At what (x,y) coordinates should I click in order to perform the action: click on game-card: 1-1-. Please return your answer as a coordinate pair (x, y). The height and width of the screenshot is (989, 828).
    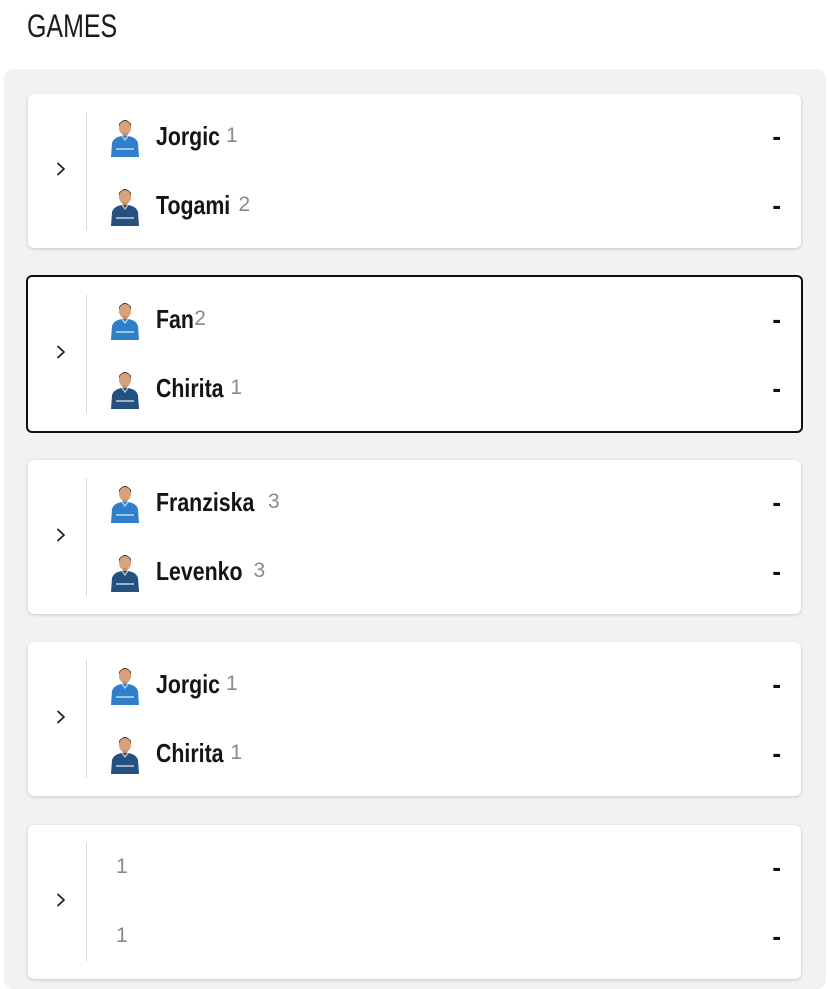
    Looking at the image, I should click on (414, 902).